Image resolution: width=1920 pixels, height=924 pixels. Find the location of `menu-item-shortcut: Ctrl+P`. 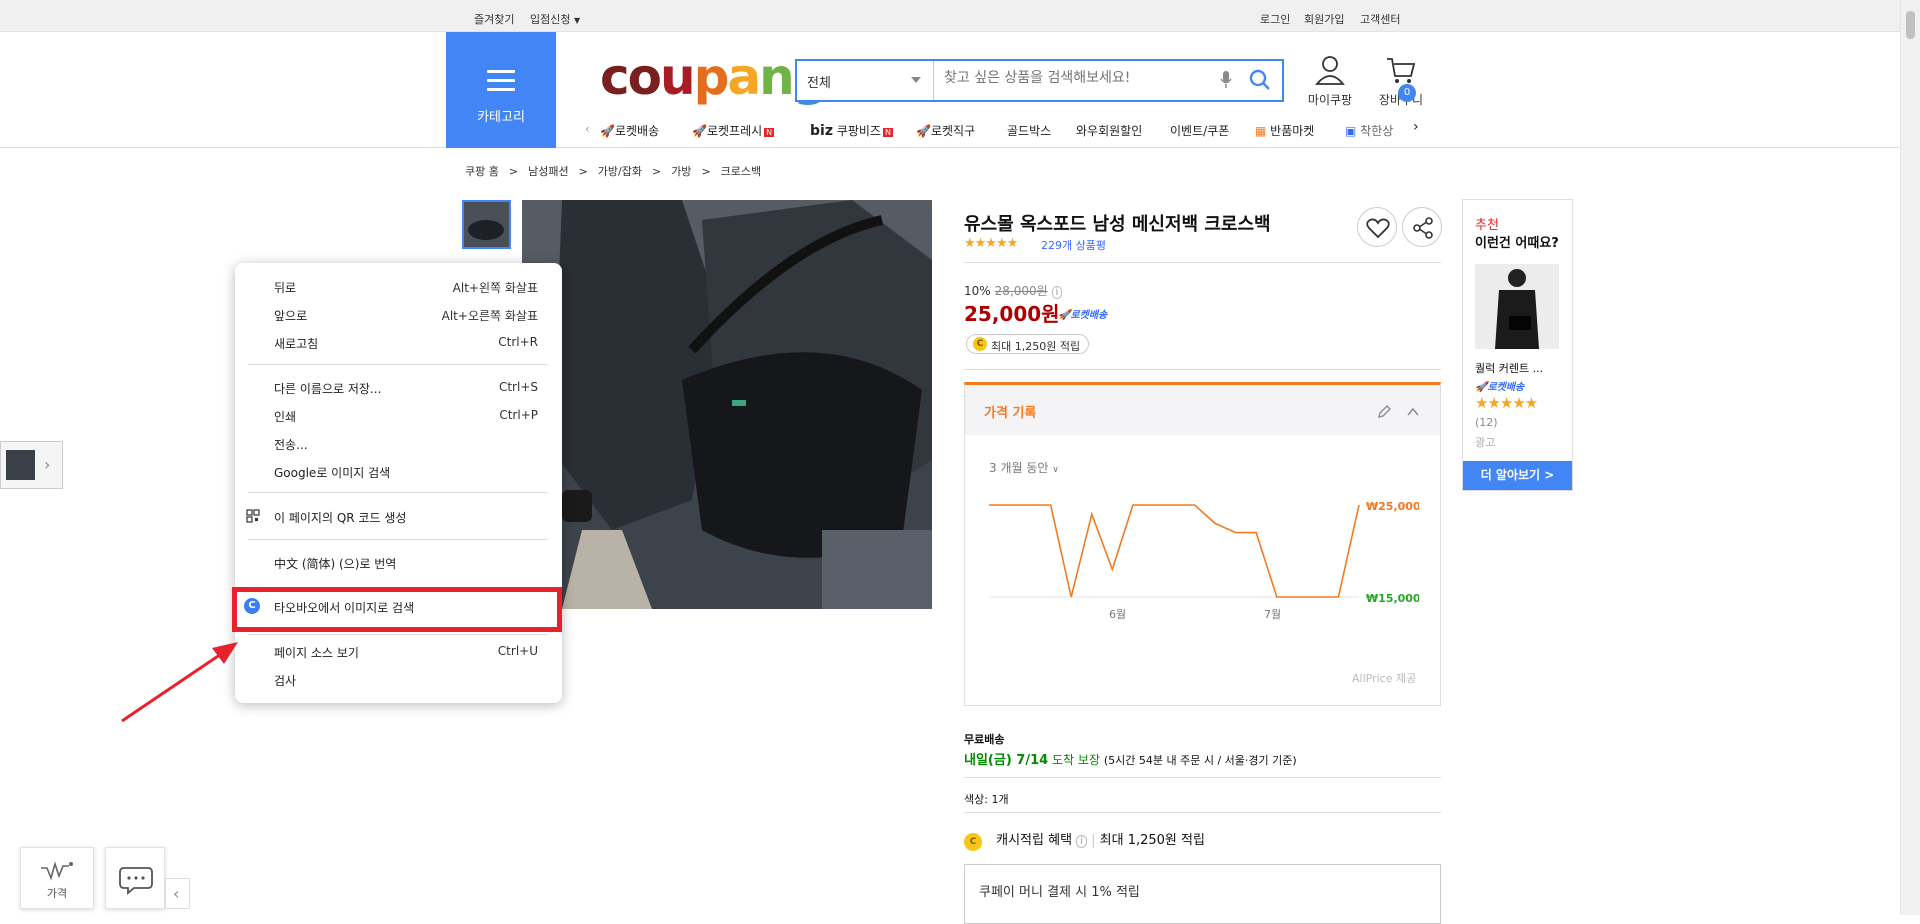

menu-item-shortcut: Ctrl+P is located at coordinates (518, 415).